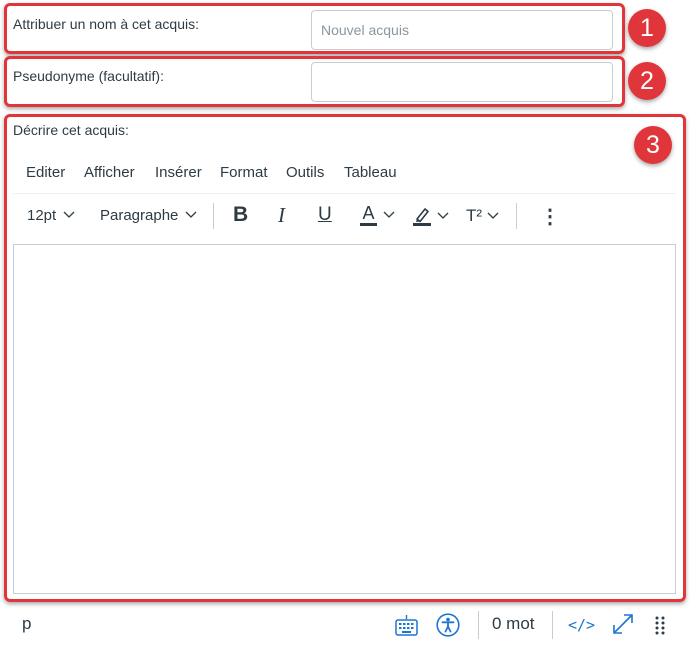 The width and height of the screenshot is (698, 661). I want to click on superscript-icon: T², so click(474, 215).